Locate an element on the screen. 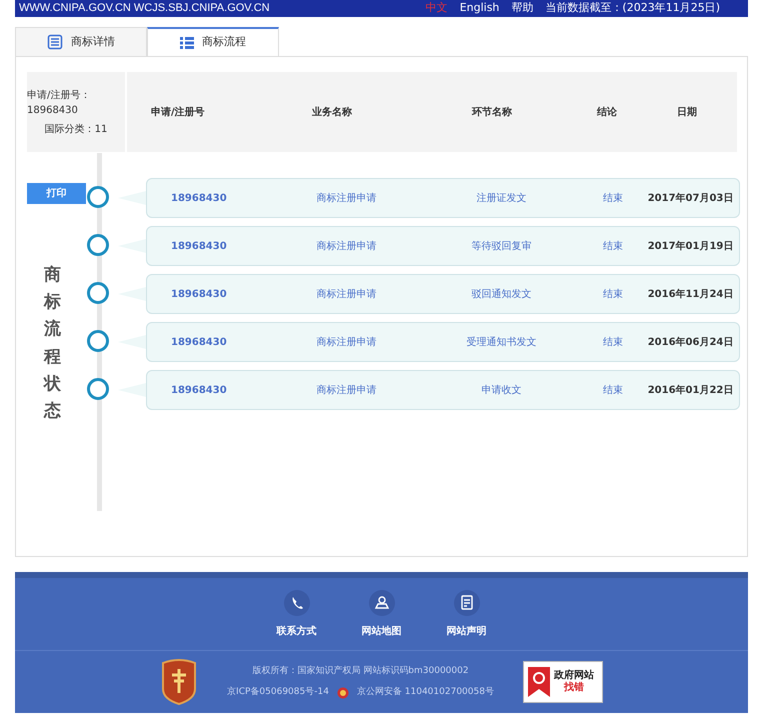 Image resolution: width=763 pixels, height=720 pixels. registration-number: 申请/注册号：18968430 is located at coordinates (59, 103).